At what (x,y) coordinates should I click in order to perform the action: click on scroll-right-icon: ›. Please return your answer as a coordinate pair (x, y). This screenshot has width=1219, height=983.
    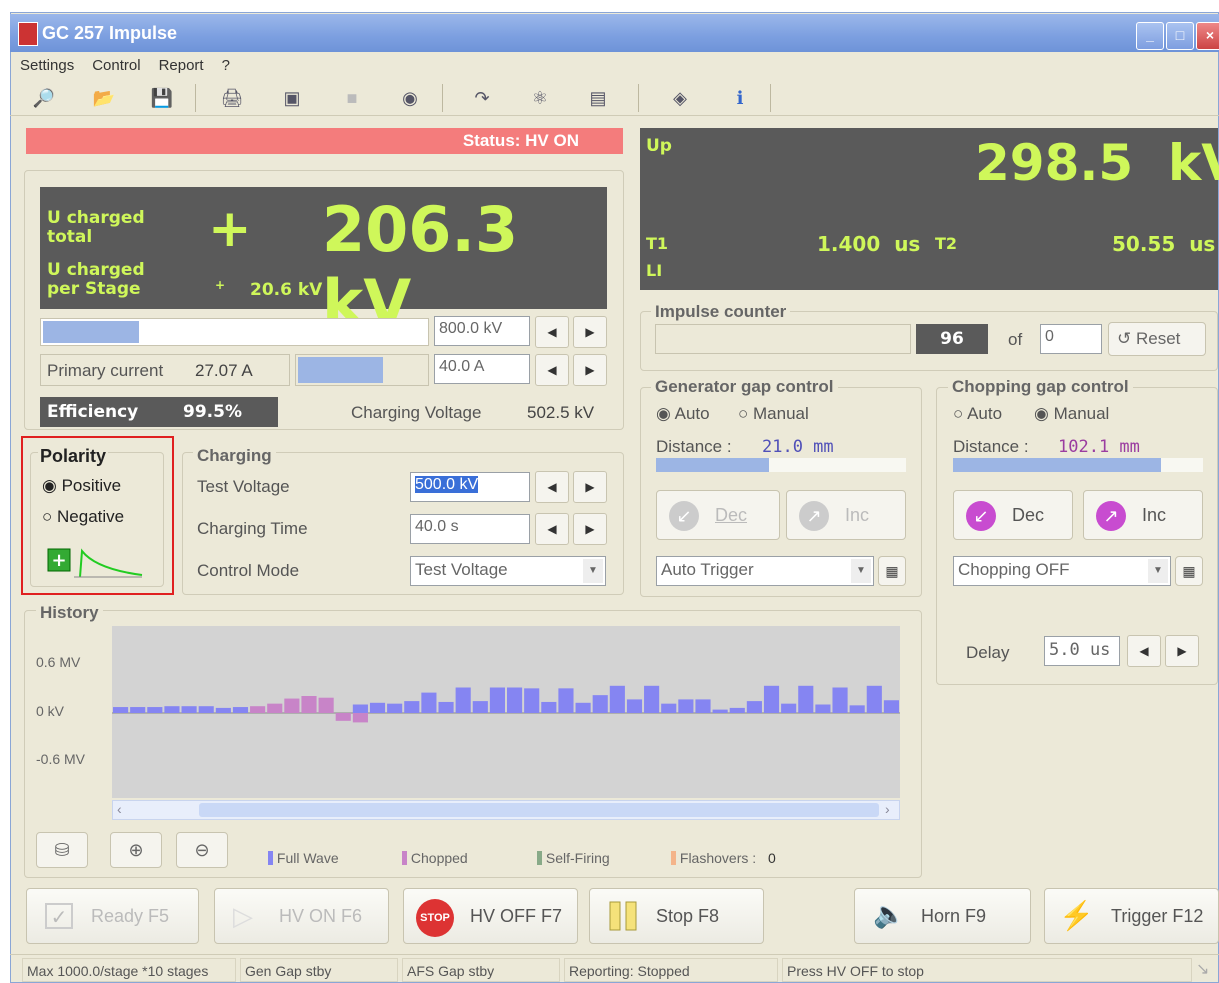
    Looking at the image, I should click on (887, 809).